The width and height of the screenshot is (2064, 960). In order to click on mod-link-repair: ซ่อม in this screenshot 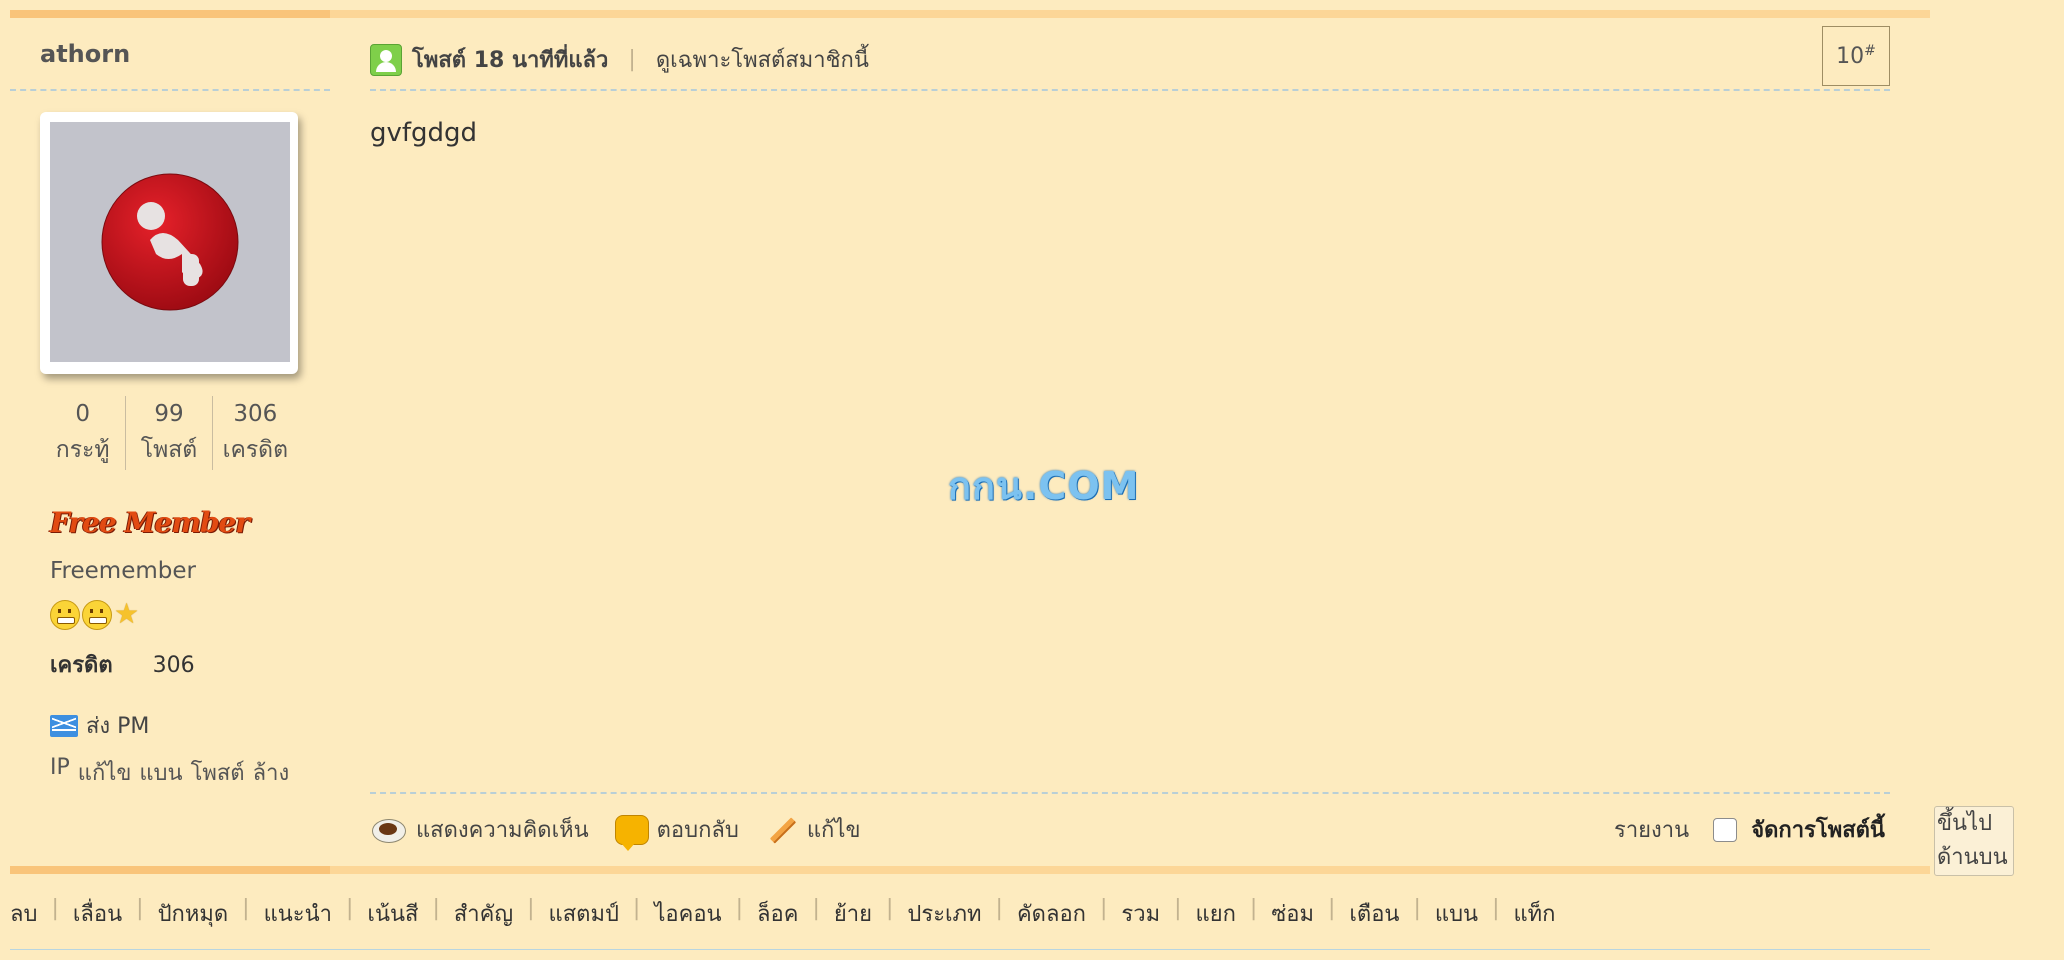, I will do `click(1292, 913)`.